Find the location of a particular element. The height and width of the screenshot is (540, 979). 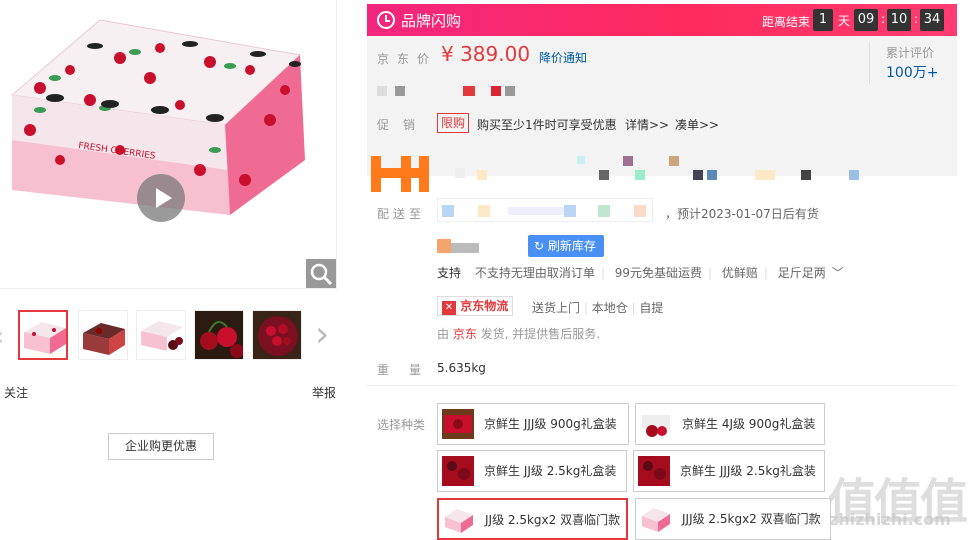

price-value: ¥ 389.00 is located at coordinates (486, 54).